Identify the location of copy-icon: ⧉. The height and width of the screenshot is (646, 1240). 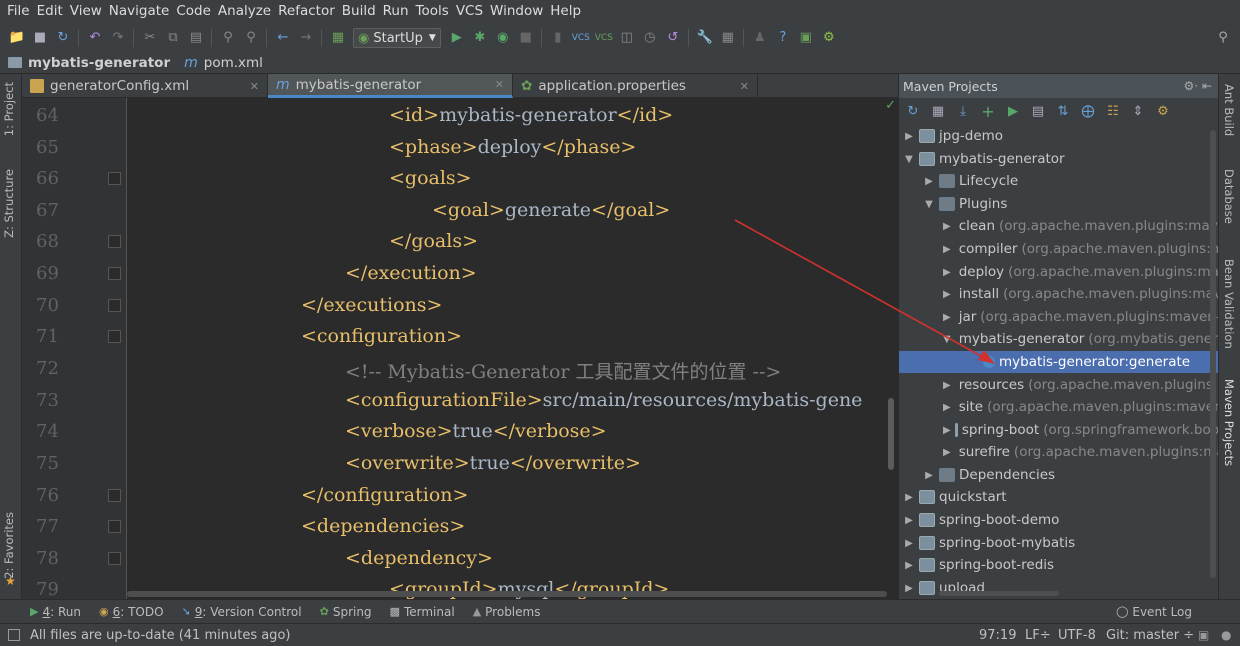
(173, 38).